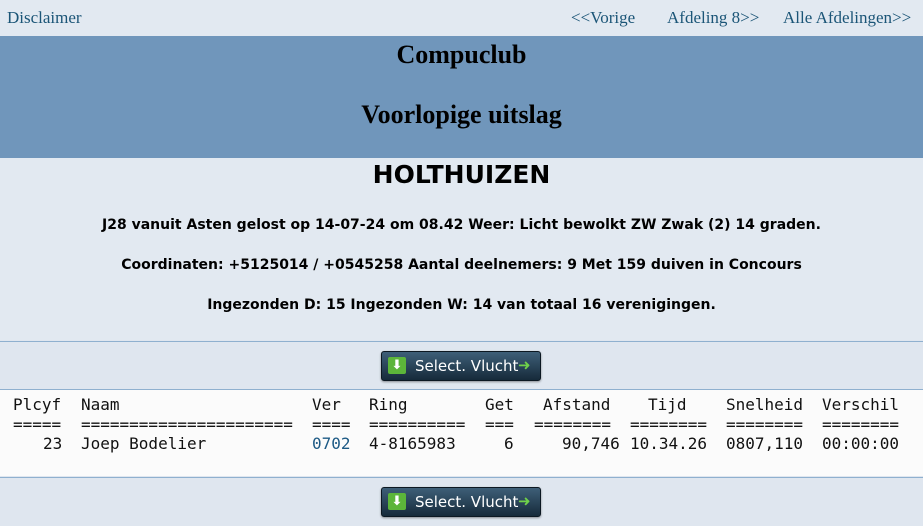 The height and width of the screenshot is (526, 923). Describe the element at coordinates (53, 443) in the screenshot. I see `cell-plcyf: 23` at that location.